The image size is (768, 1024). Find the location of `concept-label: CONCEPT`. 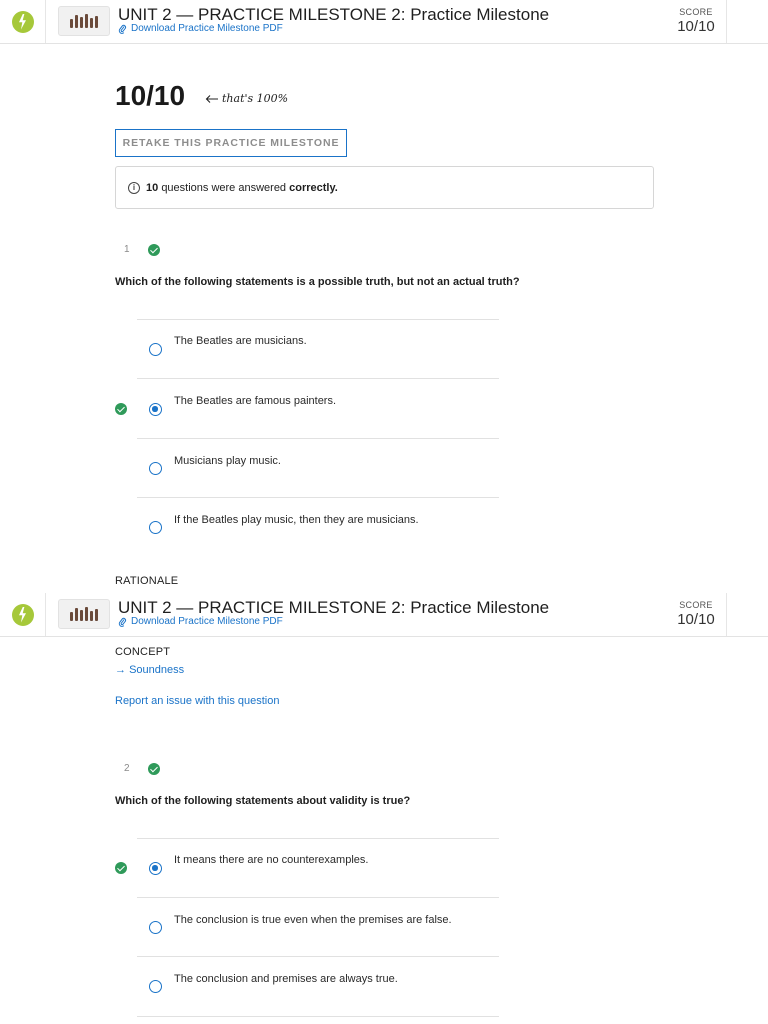

concept-label: CONCEPT is located at coordinates (143, 652).